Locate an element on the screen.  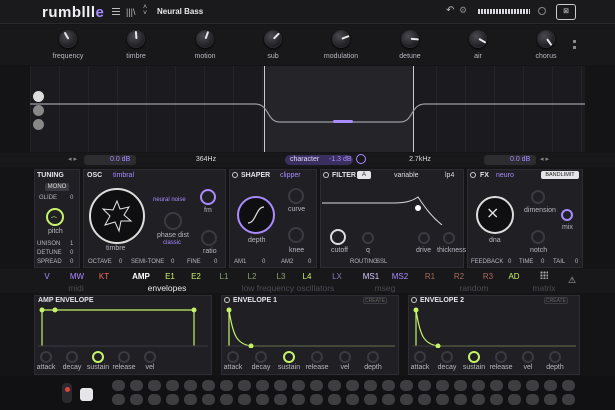
mod-tab-e1: E1 is located at coordinates (170, 276).